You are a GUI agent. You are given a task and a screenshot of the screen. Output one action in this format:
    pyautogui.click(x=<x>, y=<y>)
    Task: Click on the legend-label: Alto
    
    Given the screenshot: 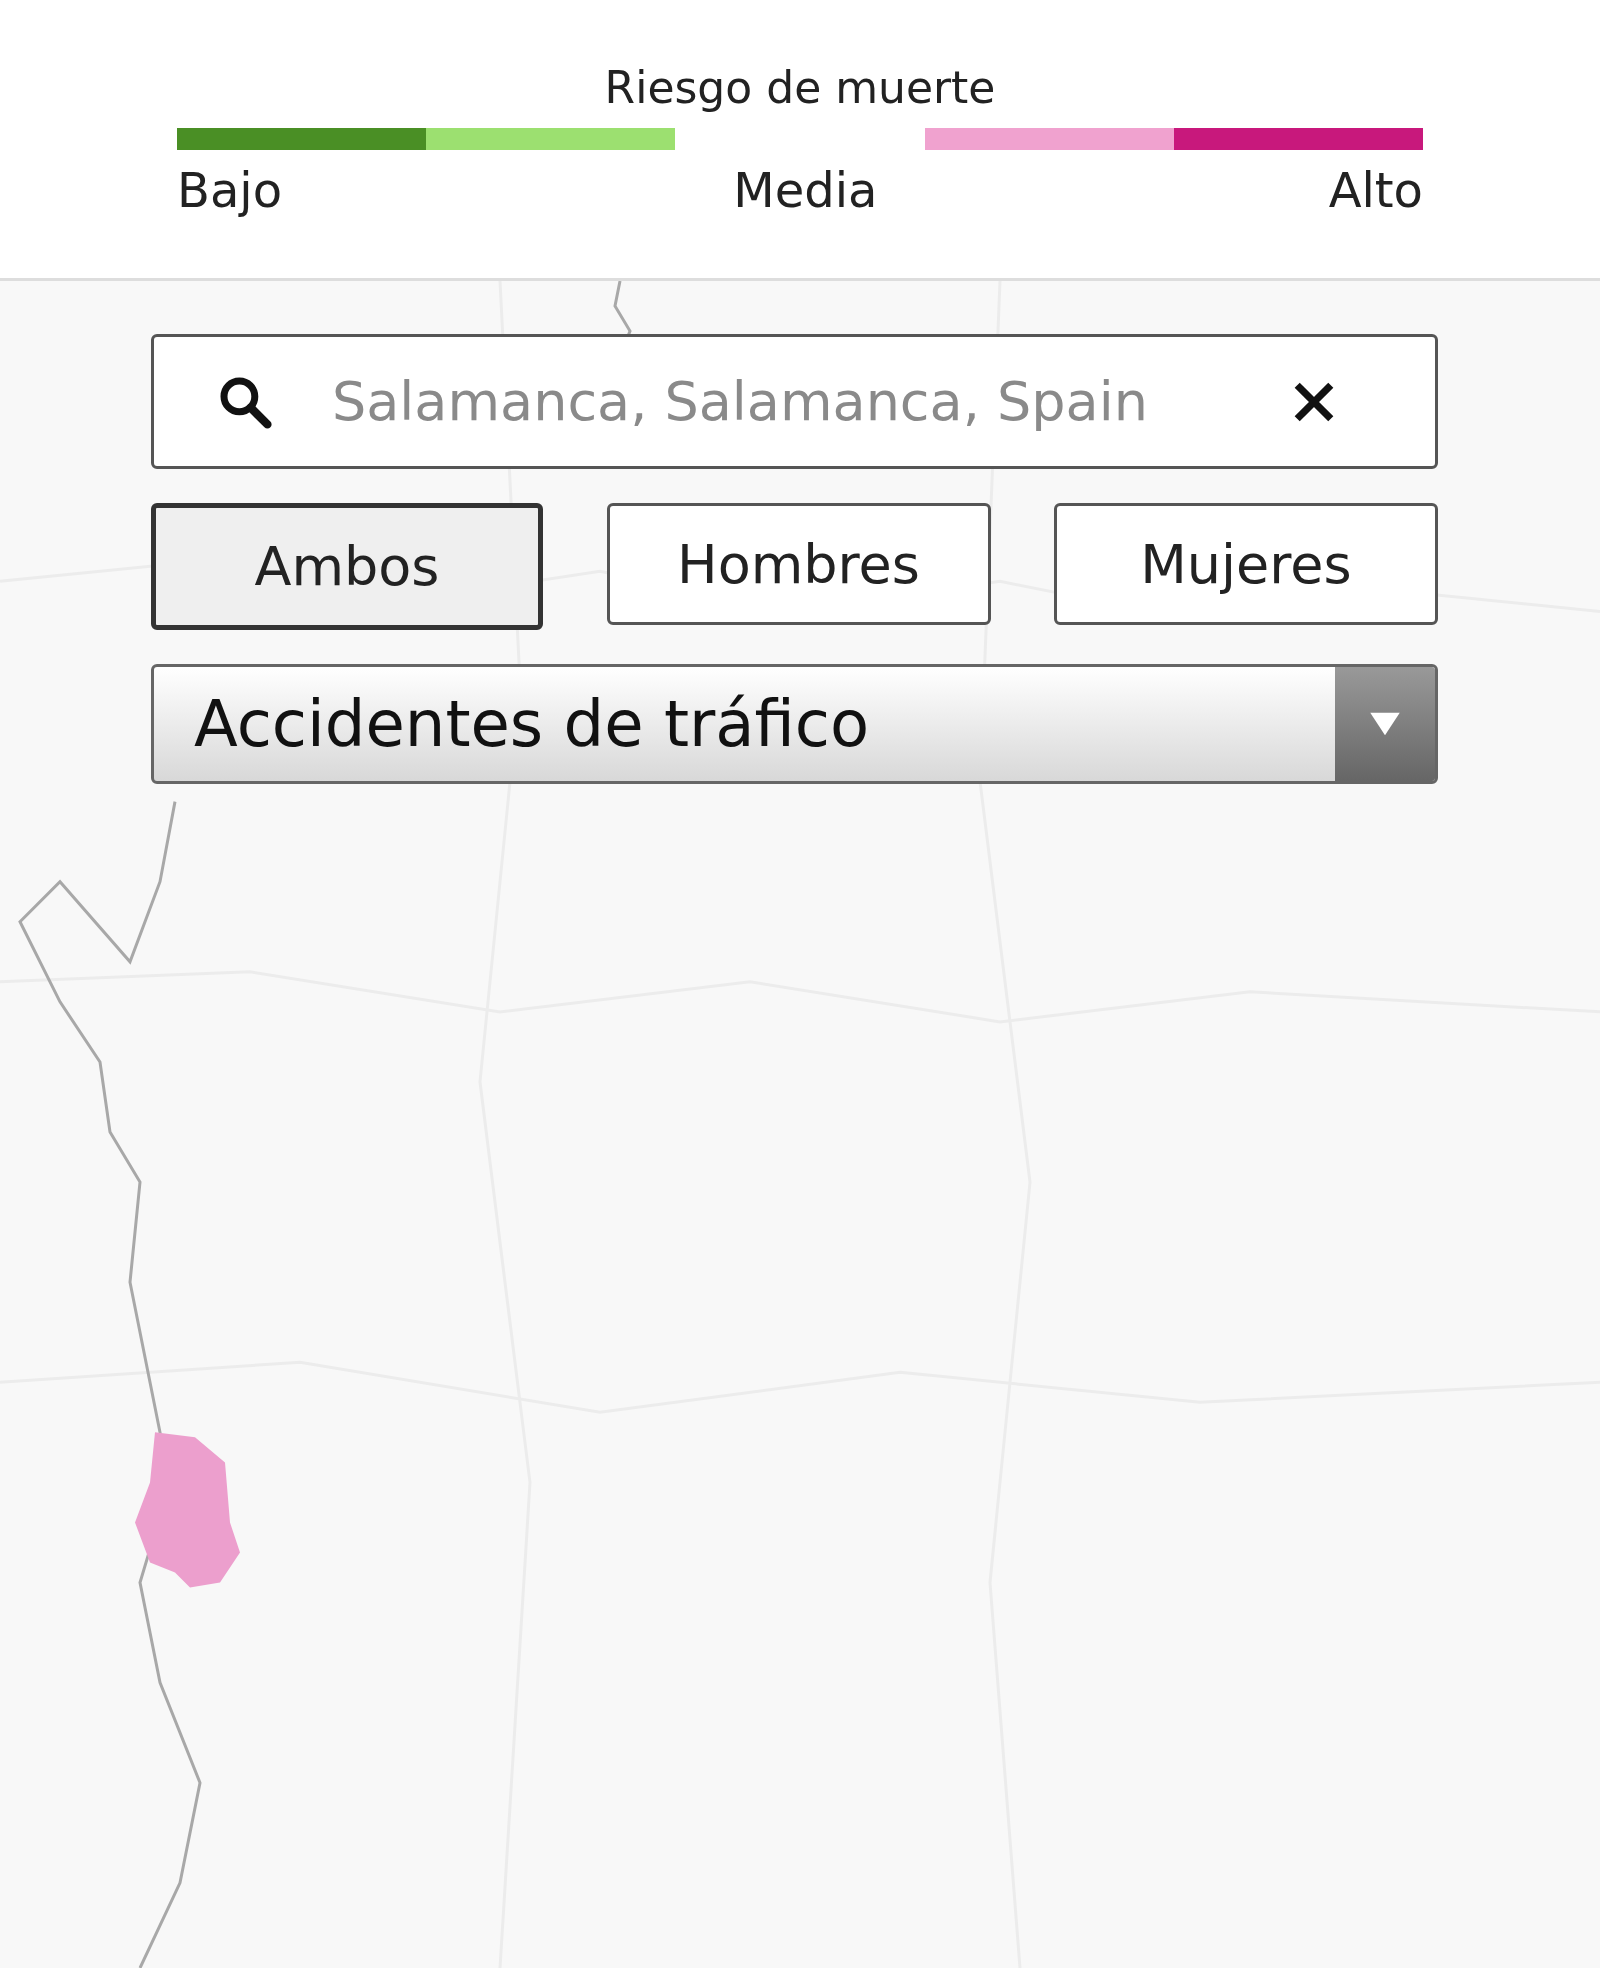 What is the action you would take?
    pyautogui.click(x=1375, y=190)
    